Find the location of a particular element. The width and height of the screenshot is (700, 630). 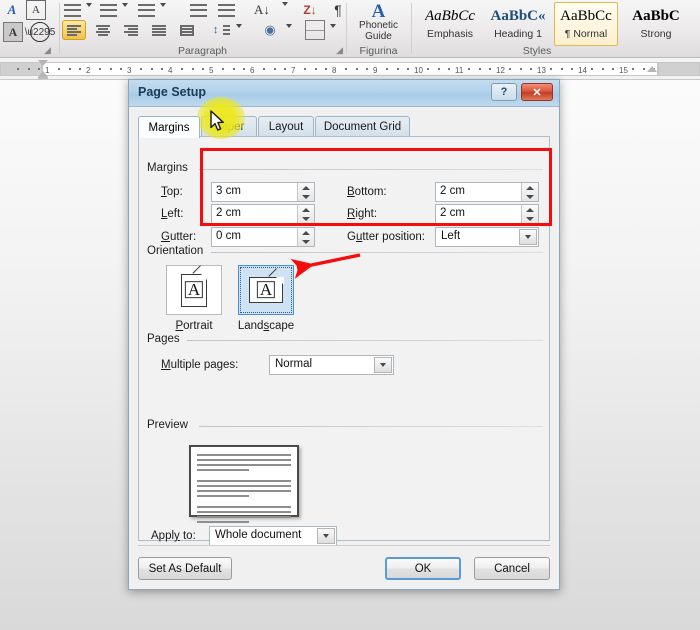

first-line-indent-marker is located at coordinates (43, 63).